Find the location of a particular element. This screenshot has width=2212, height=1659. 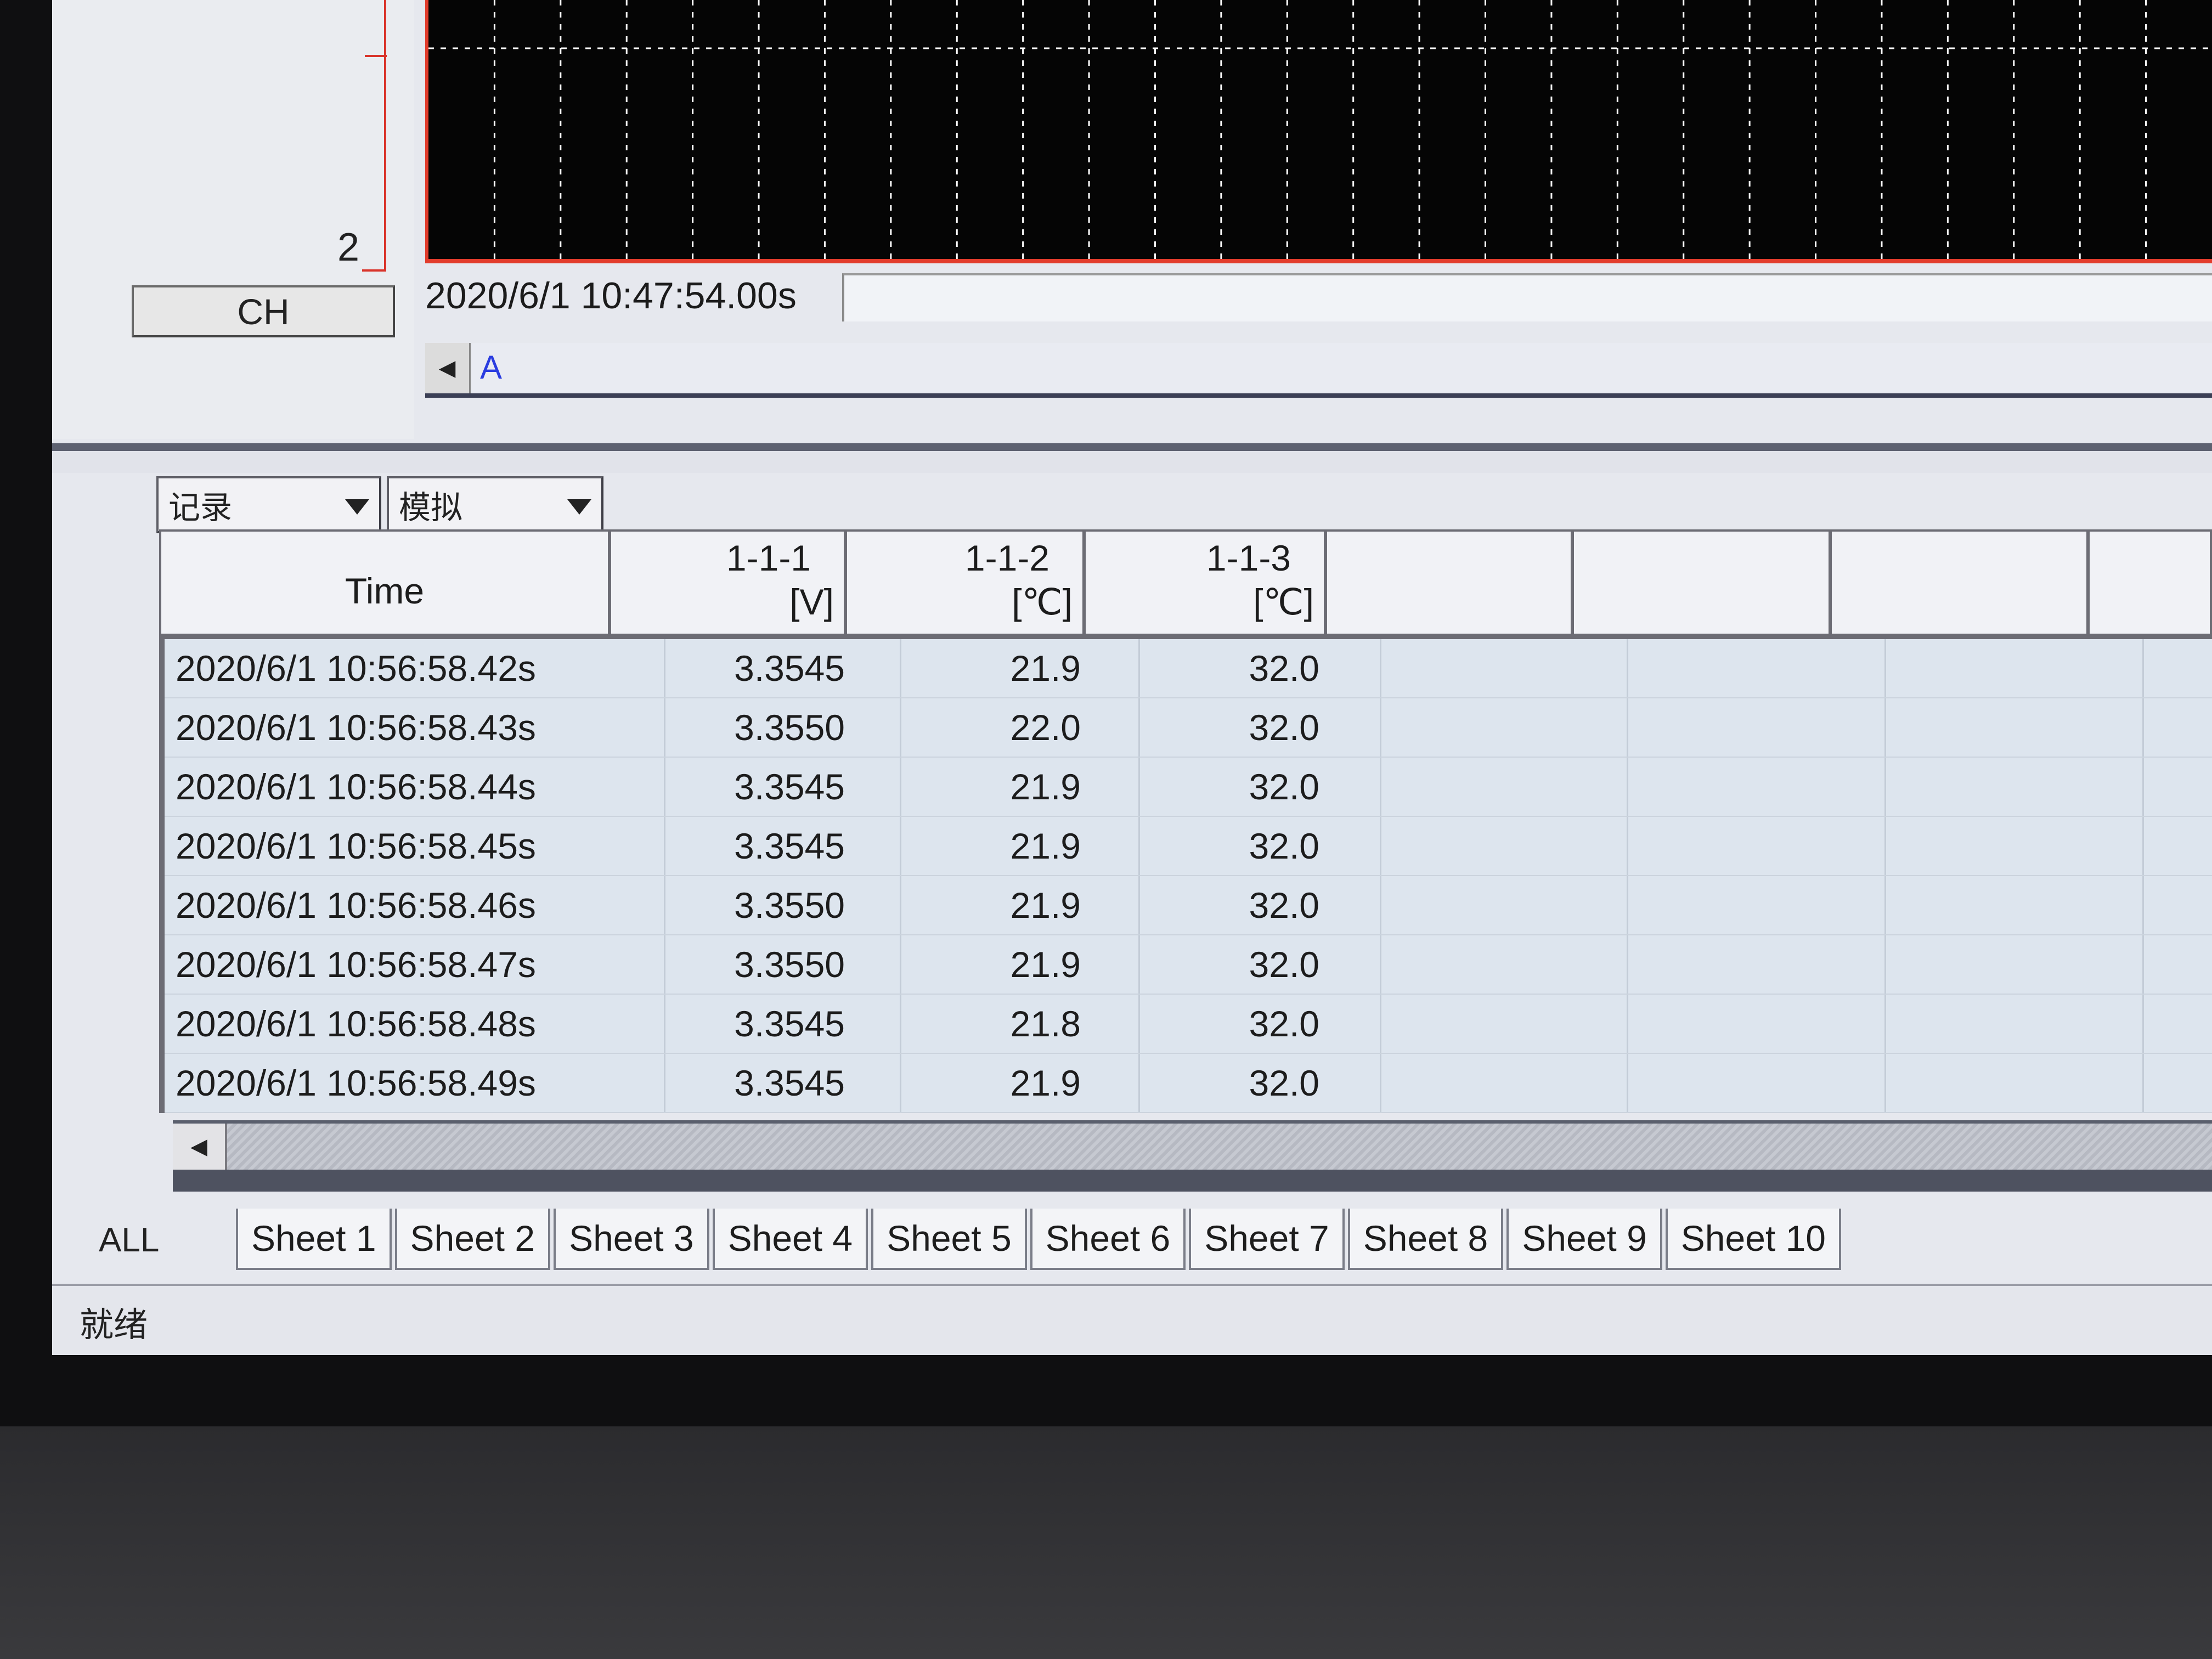

signal-type-value: 模拟 is located at coordinates (431, 508).